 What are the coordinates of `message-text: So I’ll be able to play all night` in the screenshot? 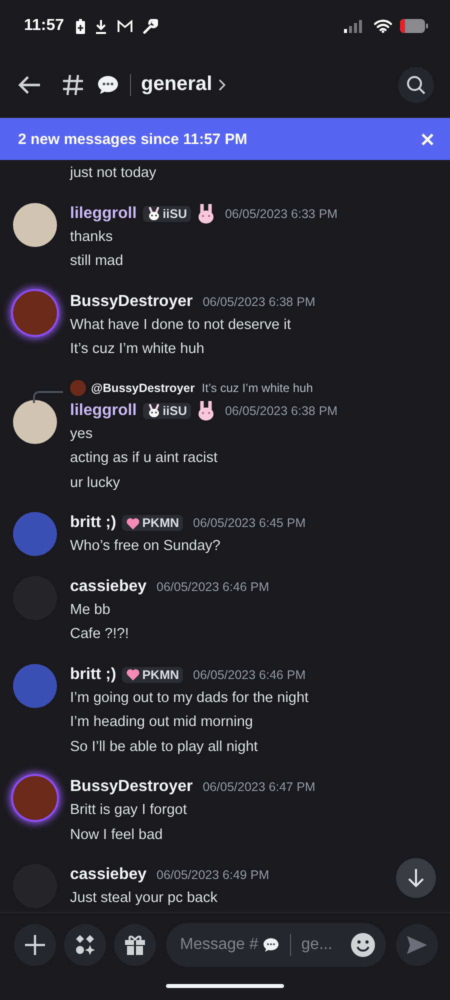 It's located at (164, 747).